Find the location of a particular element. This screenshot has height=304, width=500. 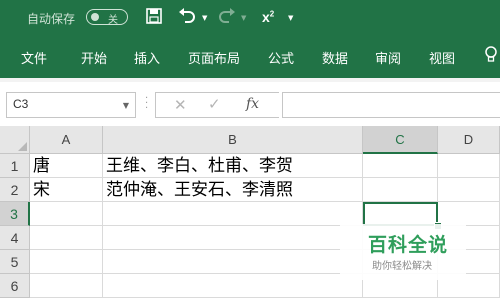

redo-icon is located at coordinates (227, 16).